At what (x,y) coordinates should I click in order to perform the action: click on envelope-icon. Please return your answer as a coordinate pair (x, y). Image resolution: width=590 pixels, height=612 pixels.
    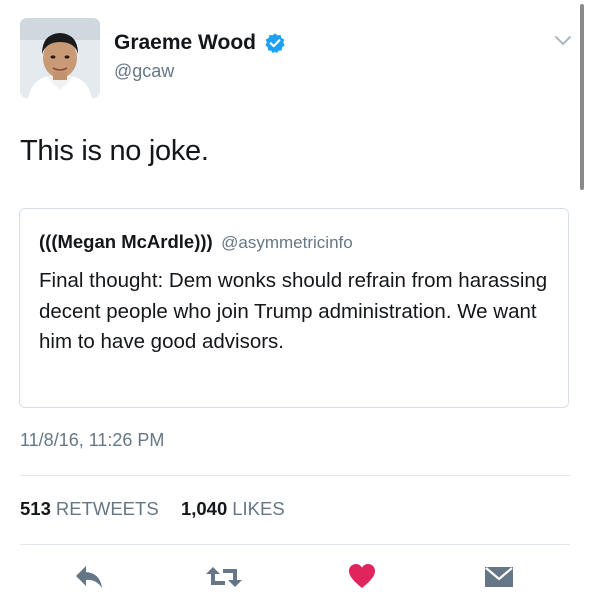
    Looking at the image, I should click on (499, 577).